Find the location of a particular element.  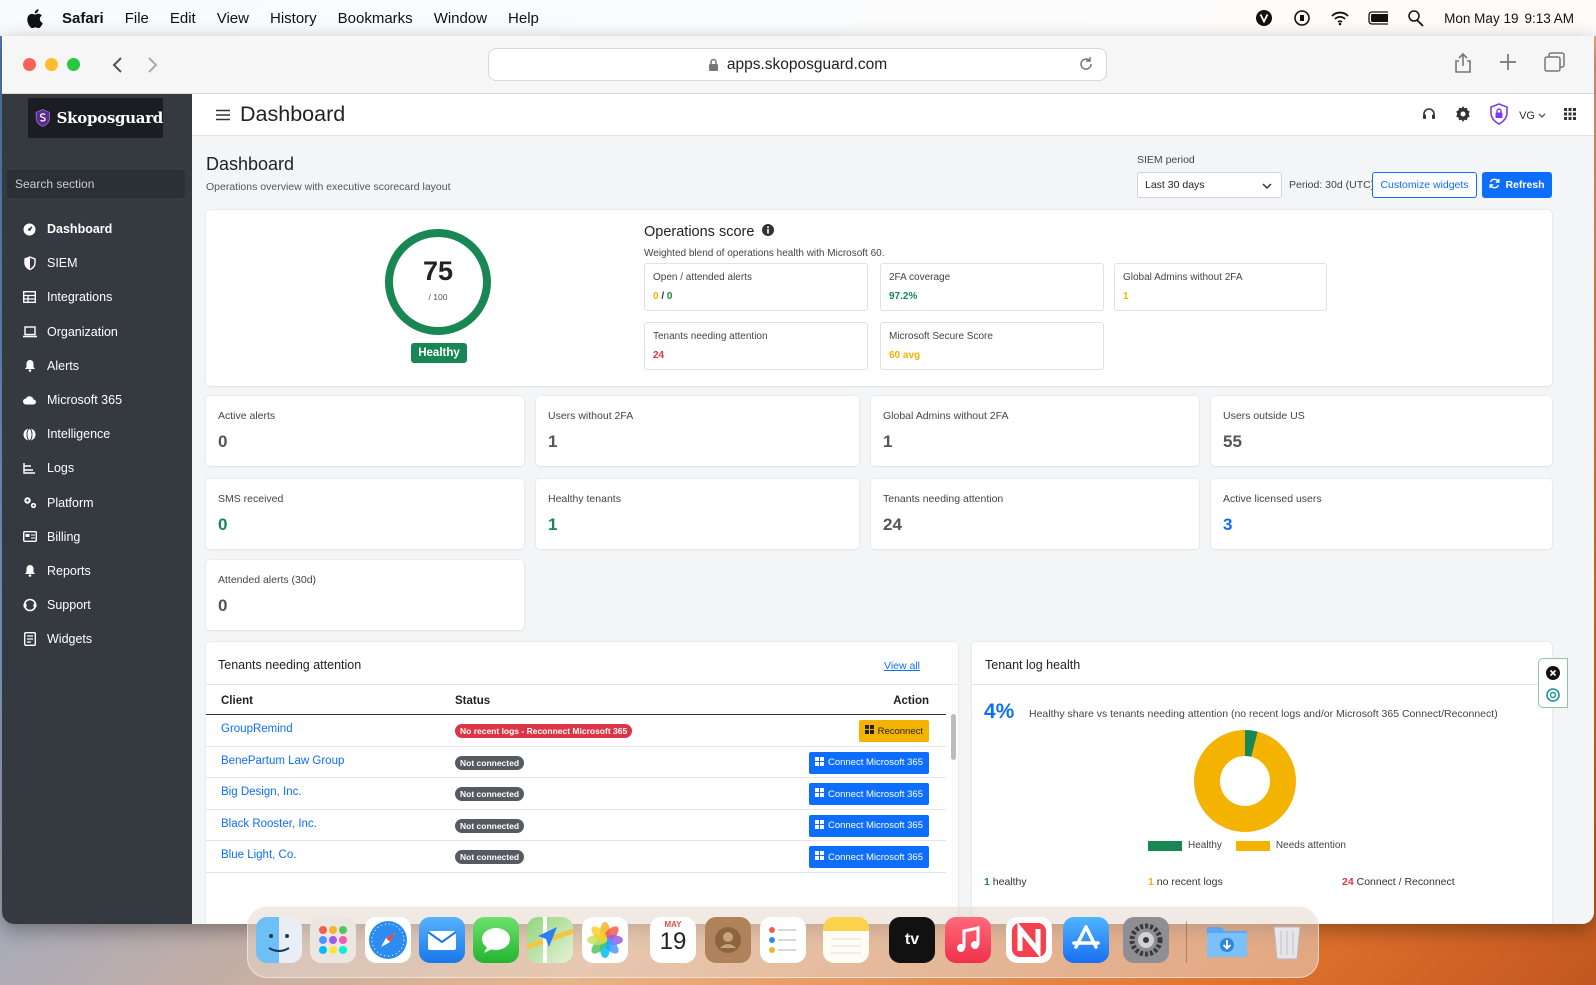

sidebar-item-intelligence: Intelligence is located at coordinates (97, 434).